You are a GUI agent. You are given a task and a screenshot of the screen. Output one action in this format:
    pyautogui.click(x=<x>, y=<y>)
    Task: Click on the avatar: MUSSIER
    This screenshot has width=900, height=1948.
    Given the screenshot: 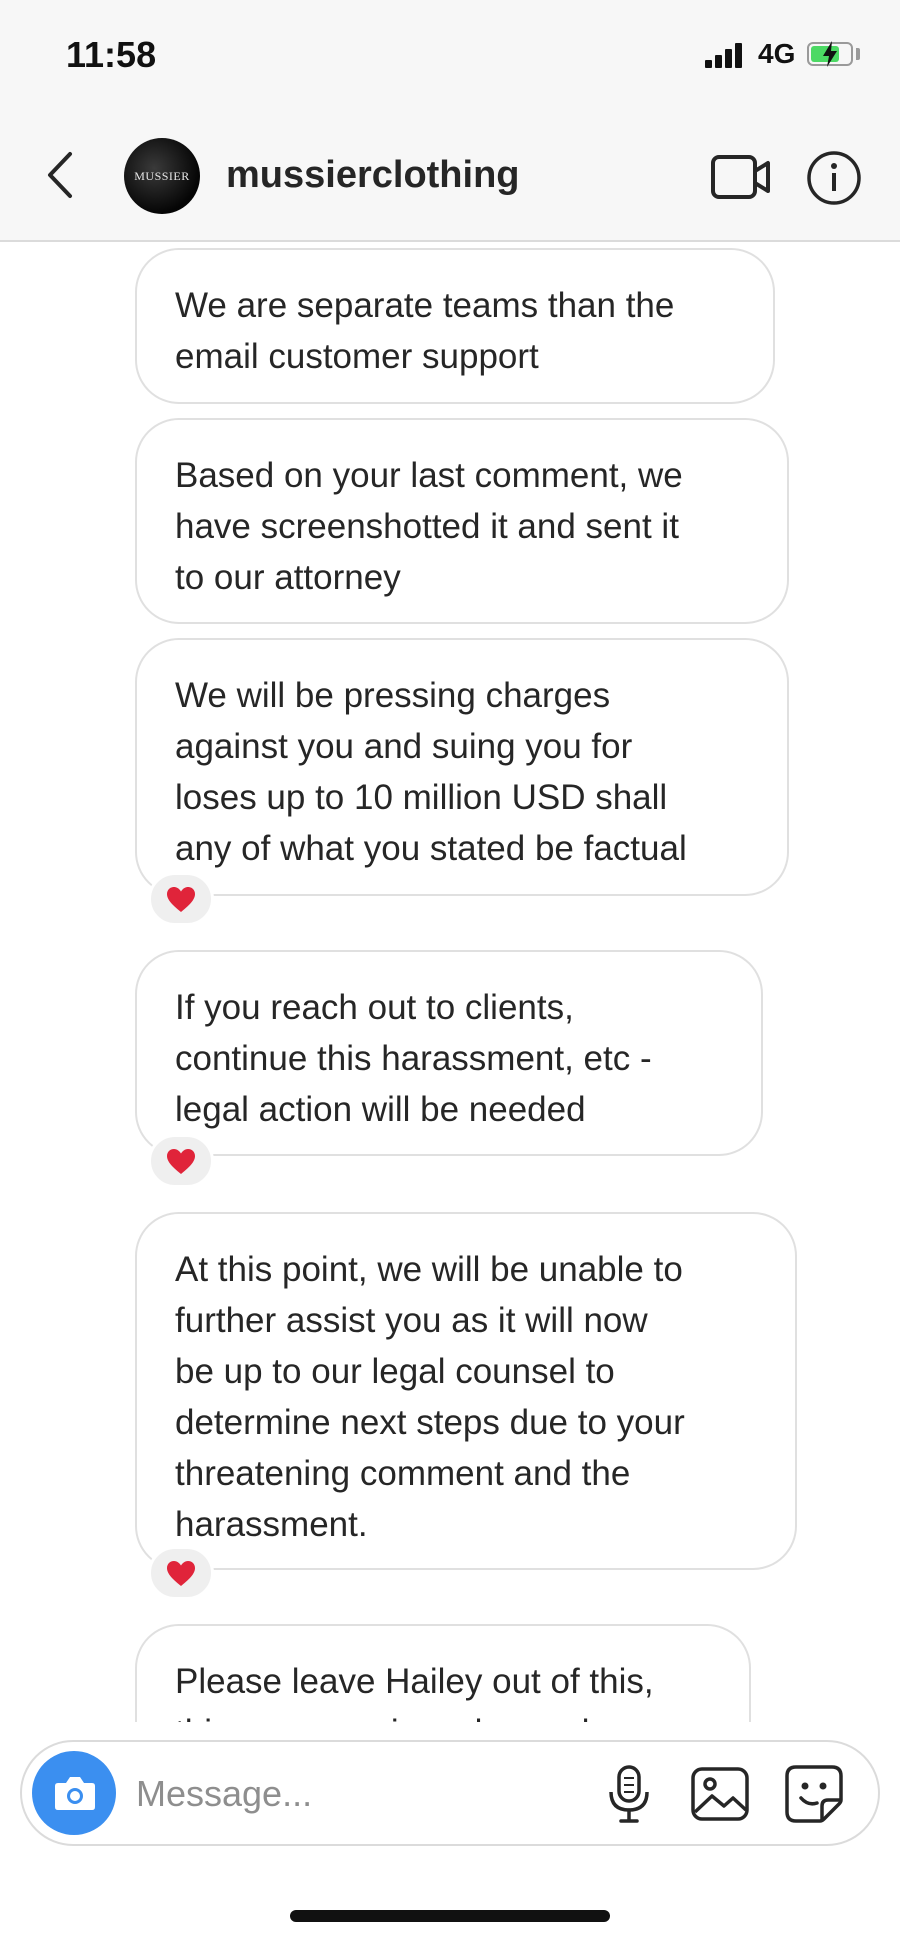 What is the action you would take?
    pyautogui.click(x=162, y=176)
    